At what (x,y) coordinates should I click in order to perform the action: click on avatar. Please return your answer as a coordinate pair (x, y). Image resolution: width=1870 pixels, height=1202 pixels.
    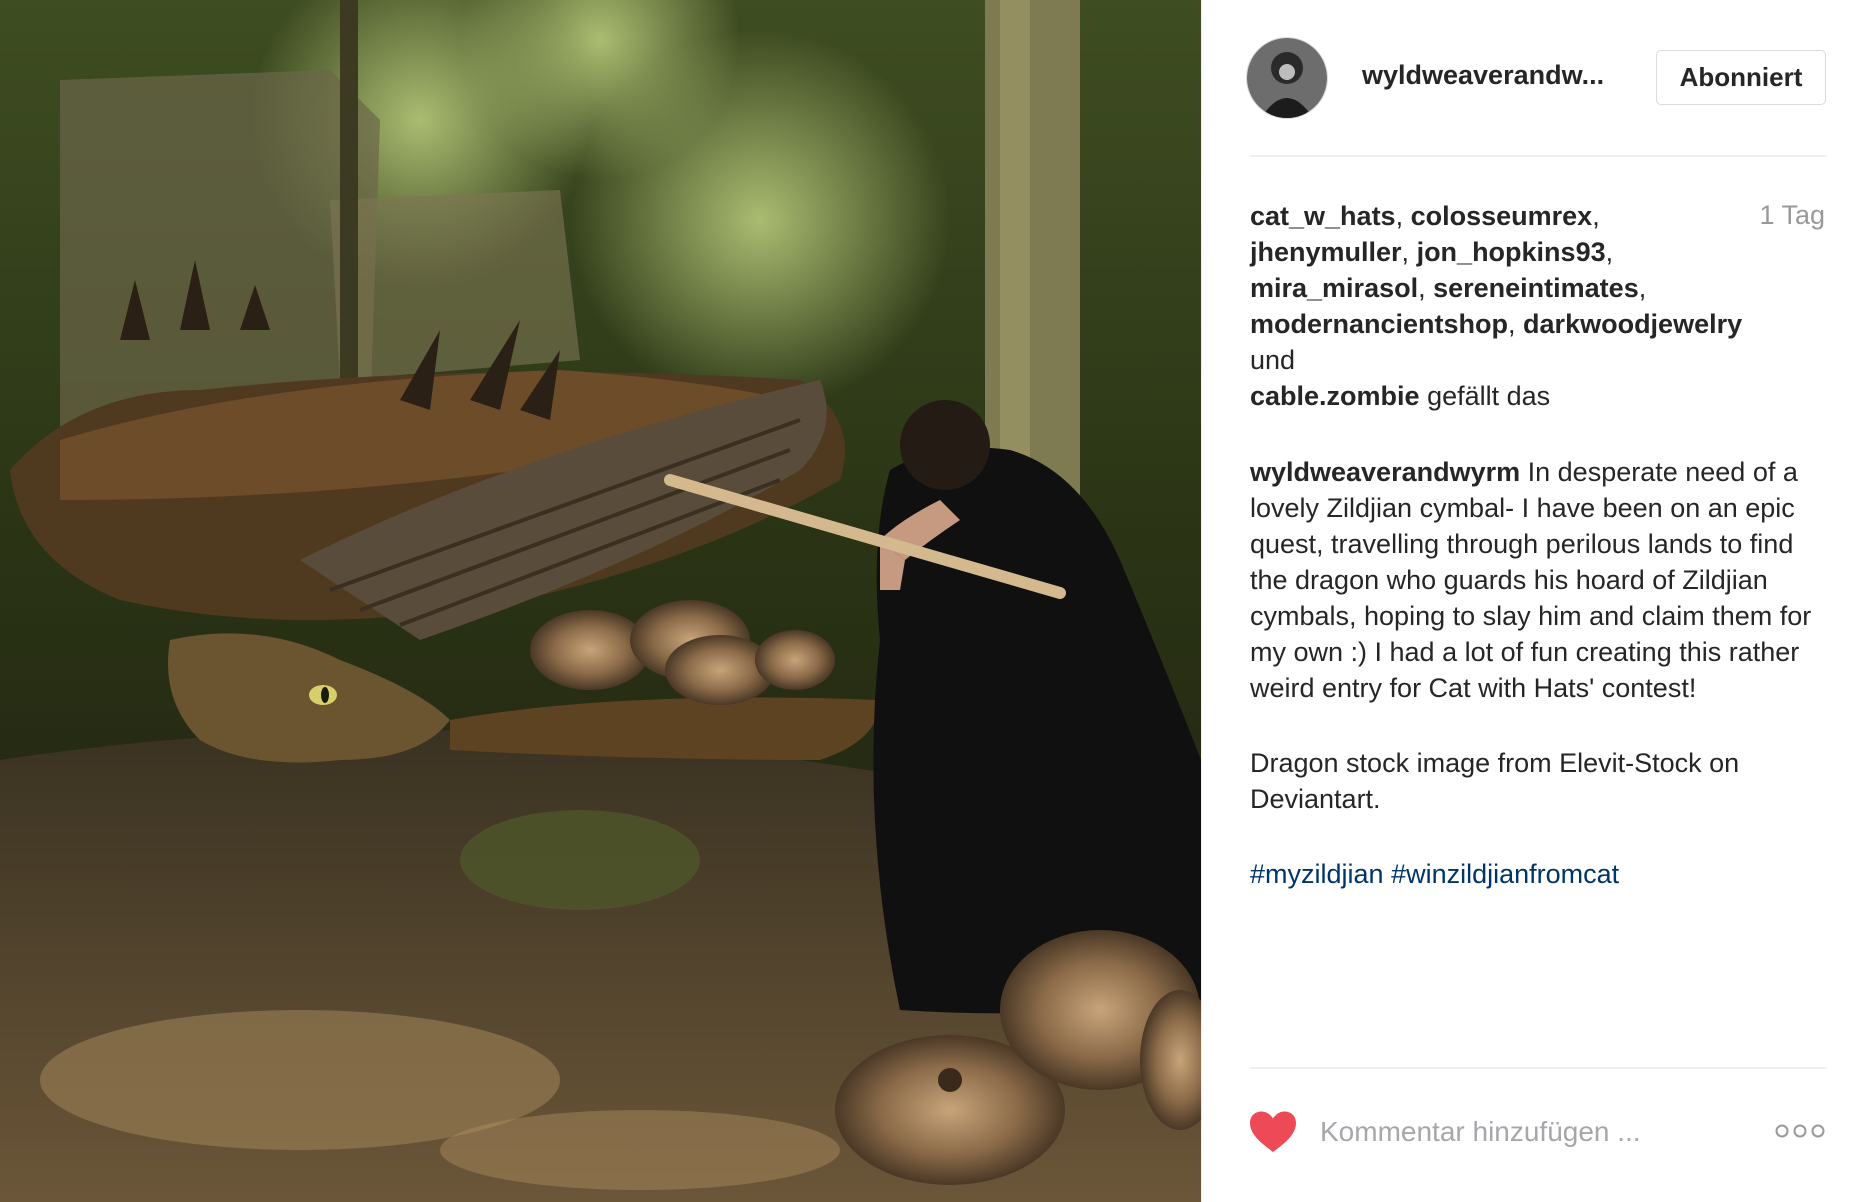
    Looking at the image, I should click on (1287, 78).